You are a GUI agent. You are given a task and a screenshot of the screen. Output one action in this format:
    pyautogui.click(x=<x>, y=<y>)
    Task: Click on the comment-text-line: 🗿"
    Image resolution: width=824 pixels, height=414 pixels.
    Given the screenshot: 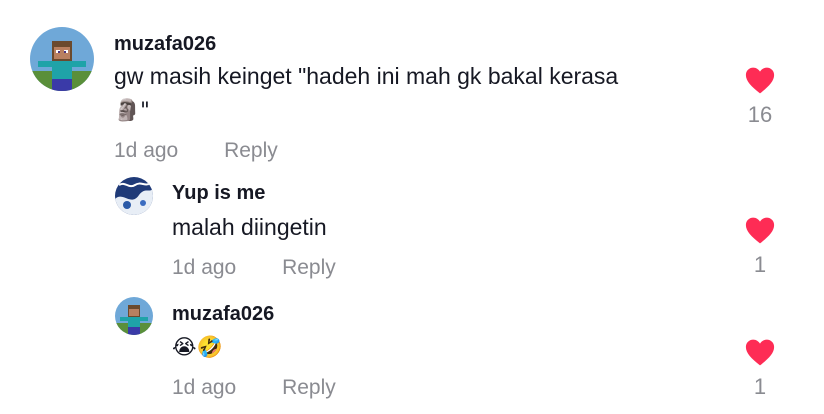 What is the action you would take?
    pyautogui.click(x=414, y=110)
    